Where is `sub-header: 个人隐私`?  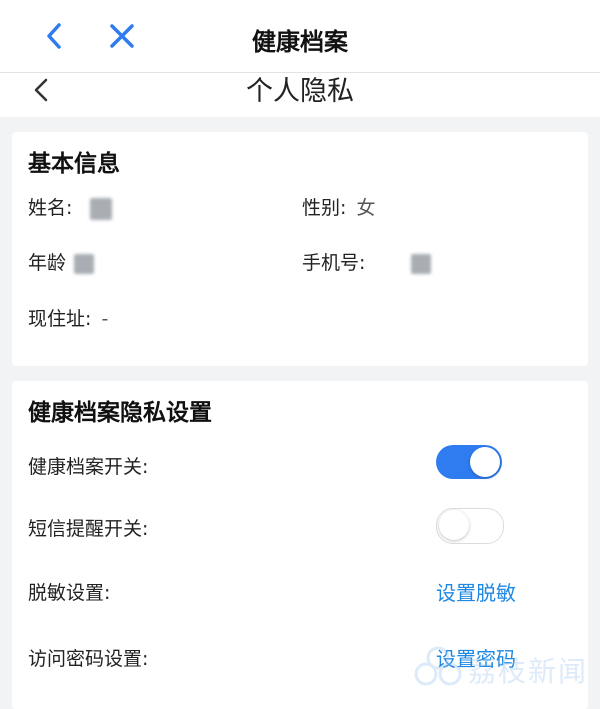
sub-header: 个人隐私 is located at coordinates (300, 95).